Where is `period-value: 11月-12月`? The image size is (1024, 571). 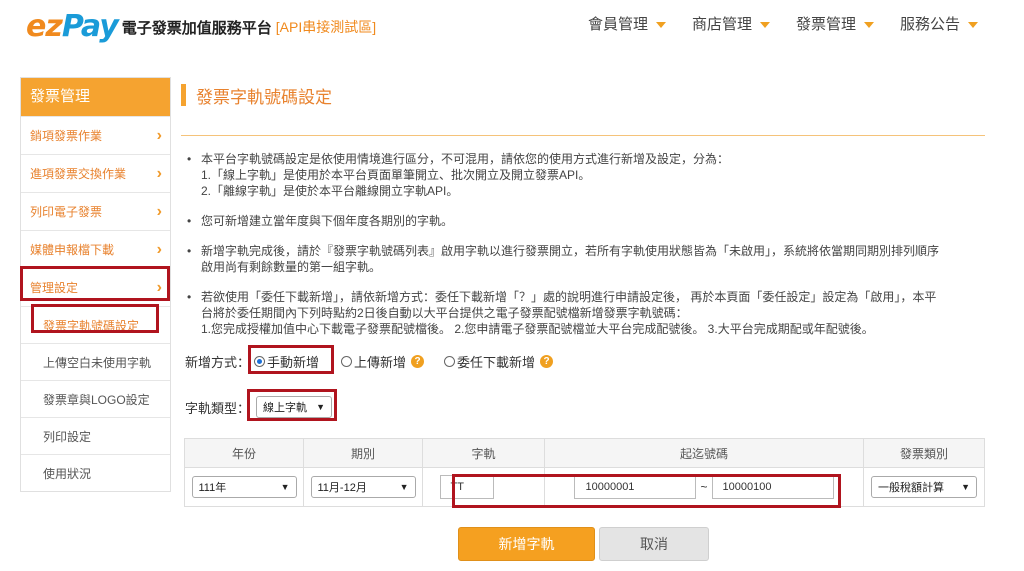
period-value: 11月-12月 is located at coordinates (342, 488).